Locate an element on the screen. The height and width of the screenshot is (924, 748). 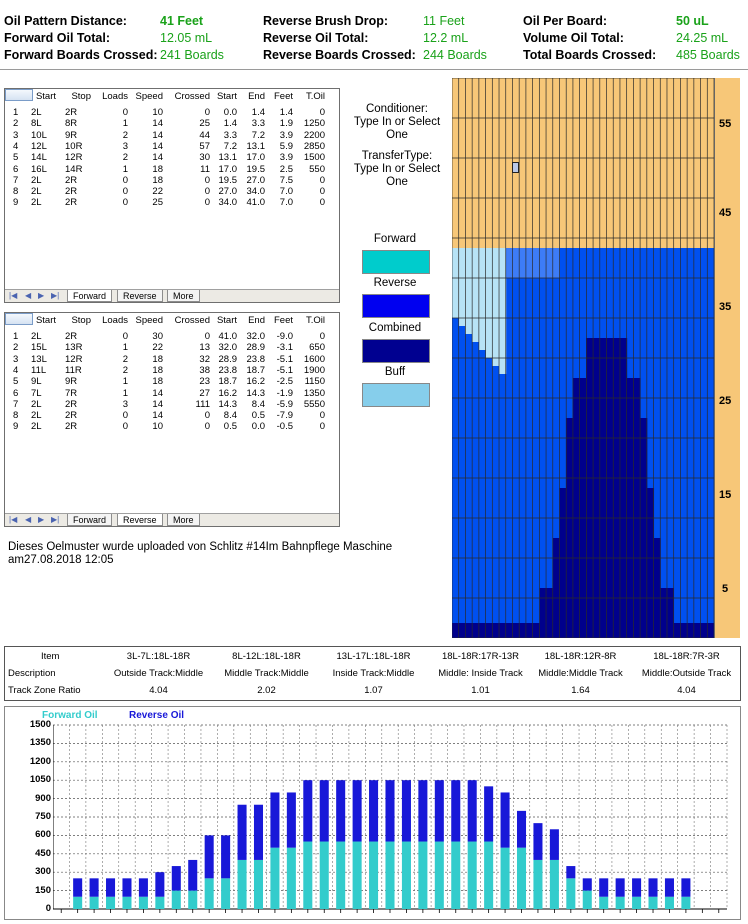
table-cell: 1500 is located at coordinates (314, 157).